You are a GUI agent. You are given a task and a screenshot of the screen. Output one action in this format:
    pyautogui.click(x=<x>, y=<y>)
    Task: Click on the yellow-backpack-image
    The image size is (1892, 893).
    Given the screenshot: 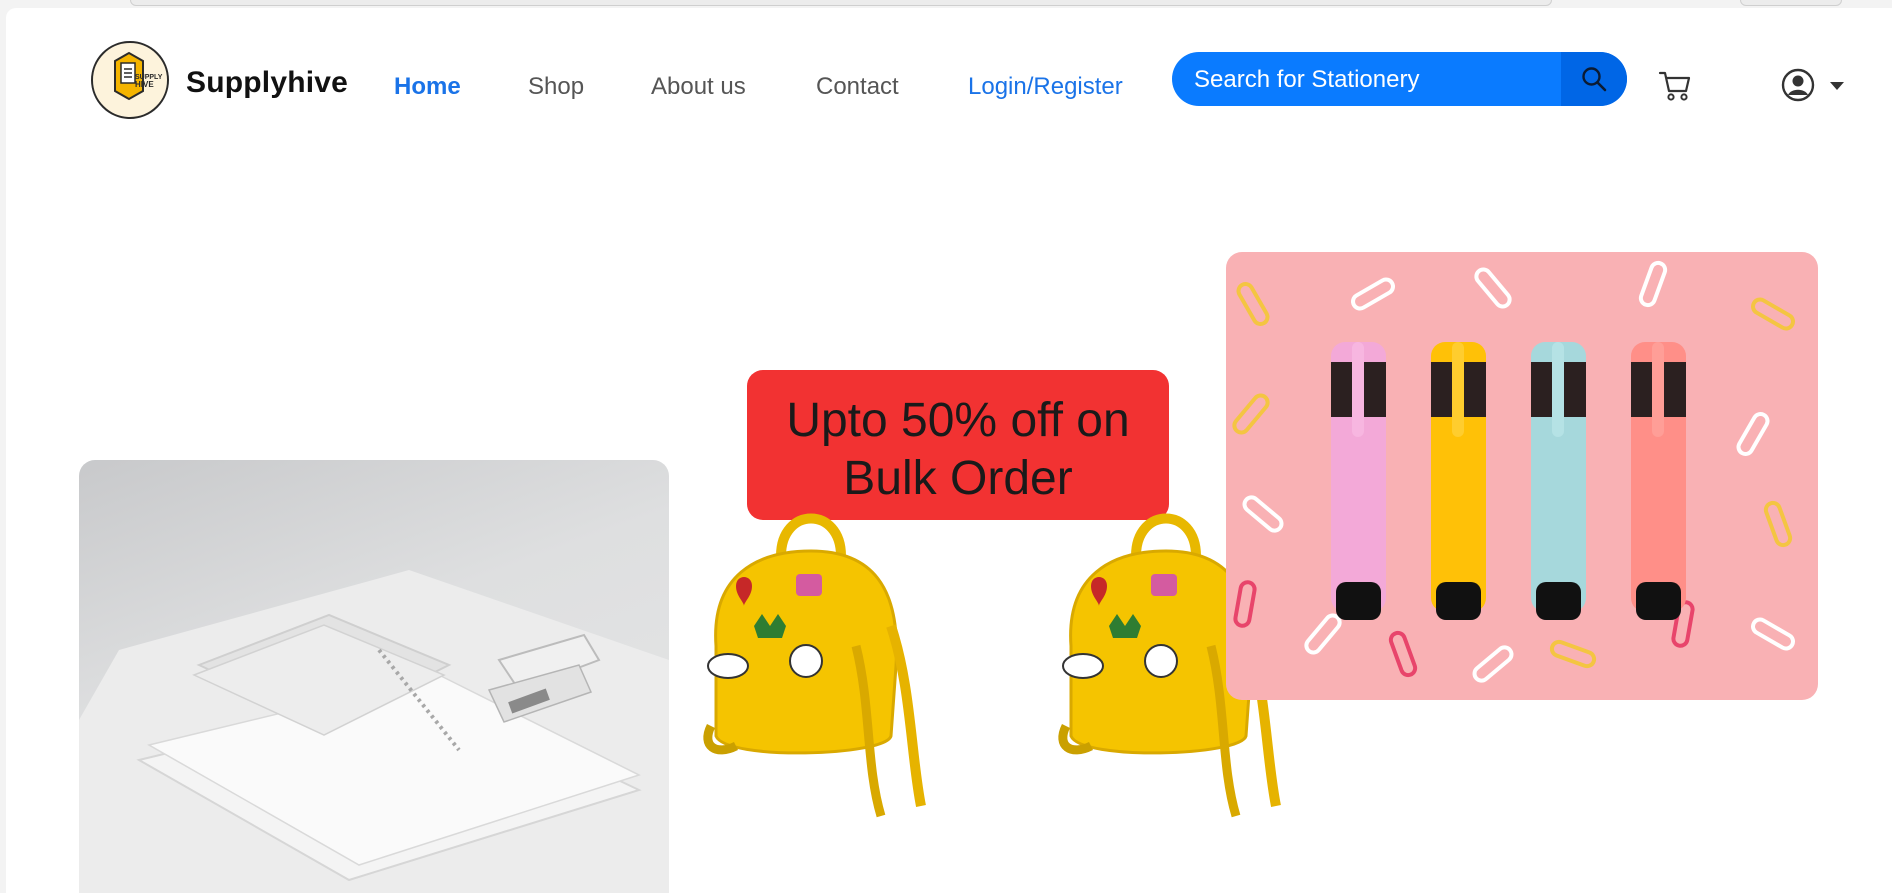 What is the action you would take?
    pyautogui.click(x=816, y=661)
    